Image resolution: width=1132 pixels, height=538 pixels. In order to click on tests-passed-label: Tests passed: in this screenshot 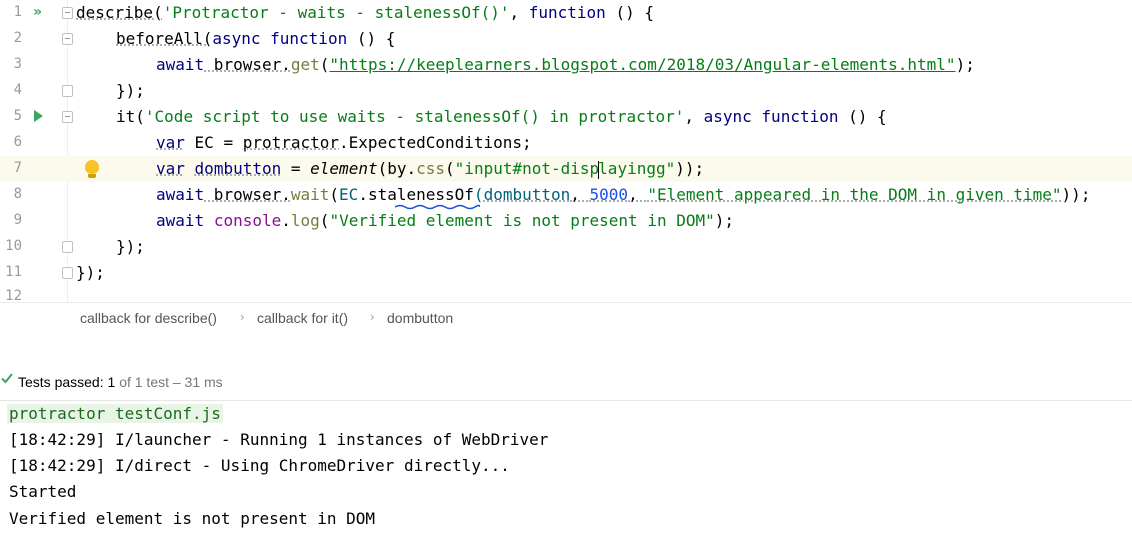, I will do `click(61, 382)`.